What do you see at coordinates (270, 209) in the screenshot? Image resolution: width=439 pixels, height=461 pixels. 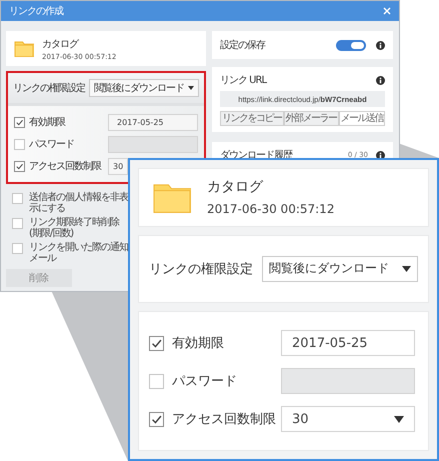 I see `file-date: 2017-06-30 00:57:12` at bounding box center [270, 209].